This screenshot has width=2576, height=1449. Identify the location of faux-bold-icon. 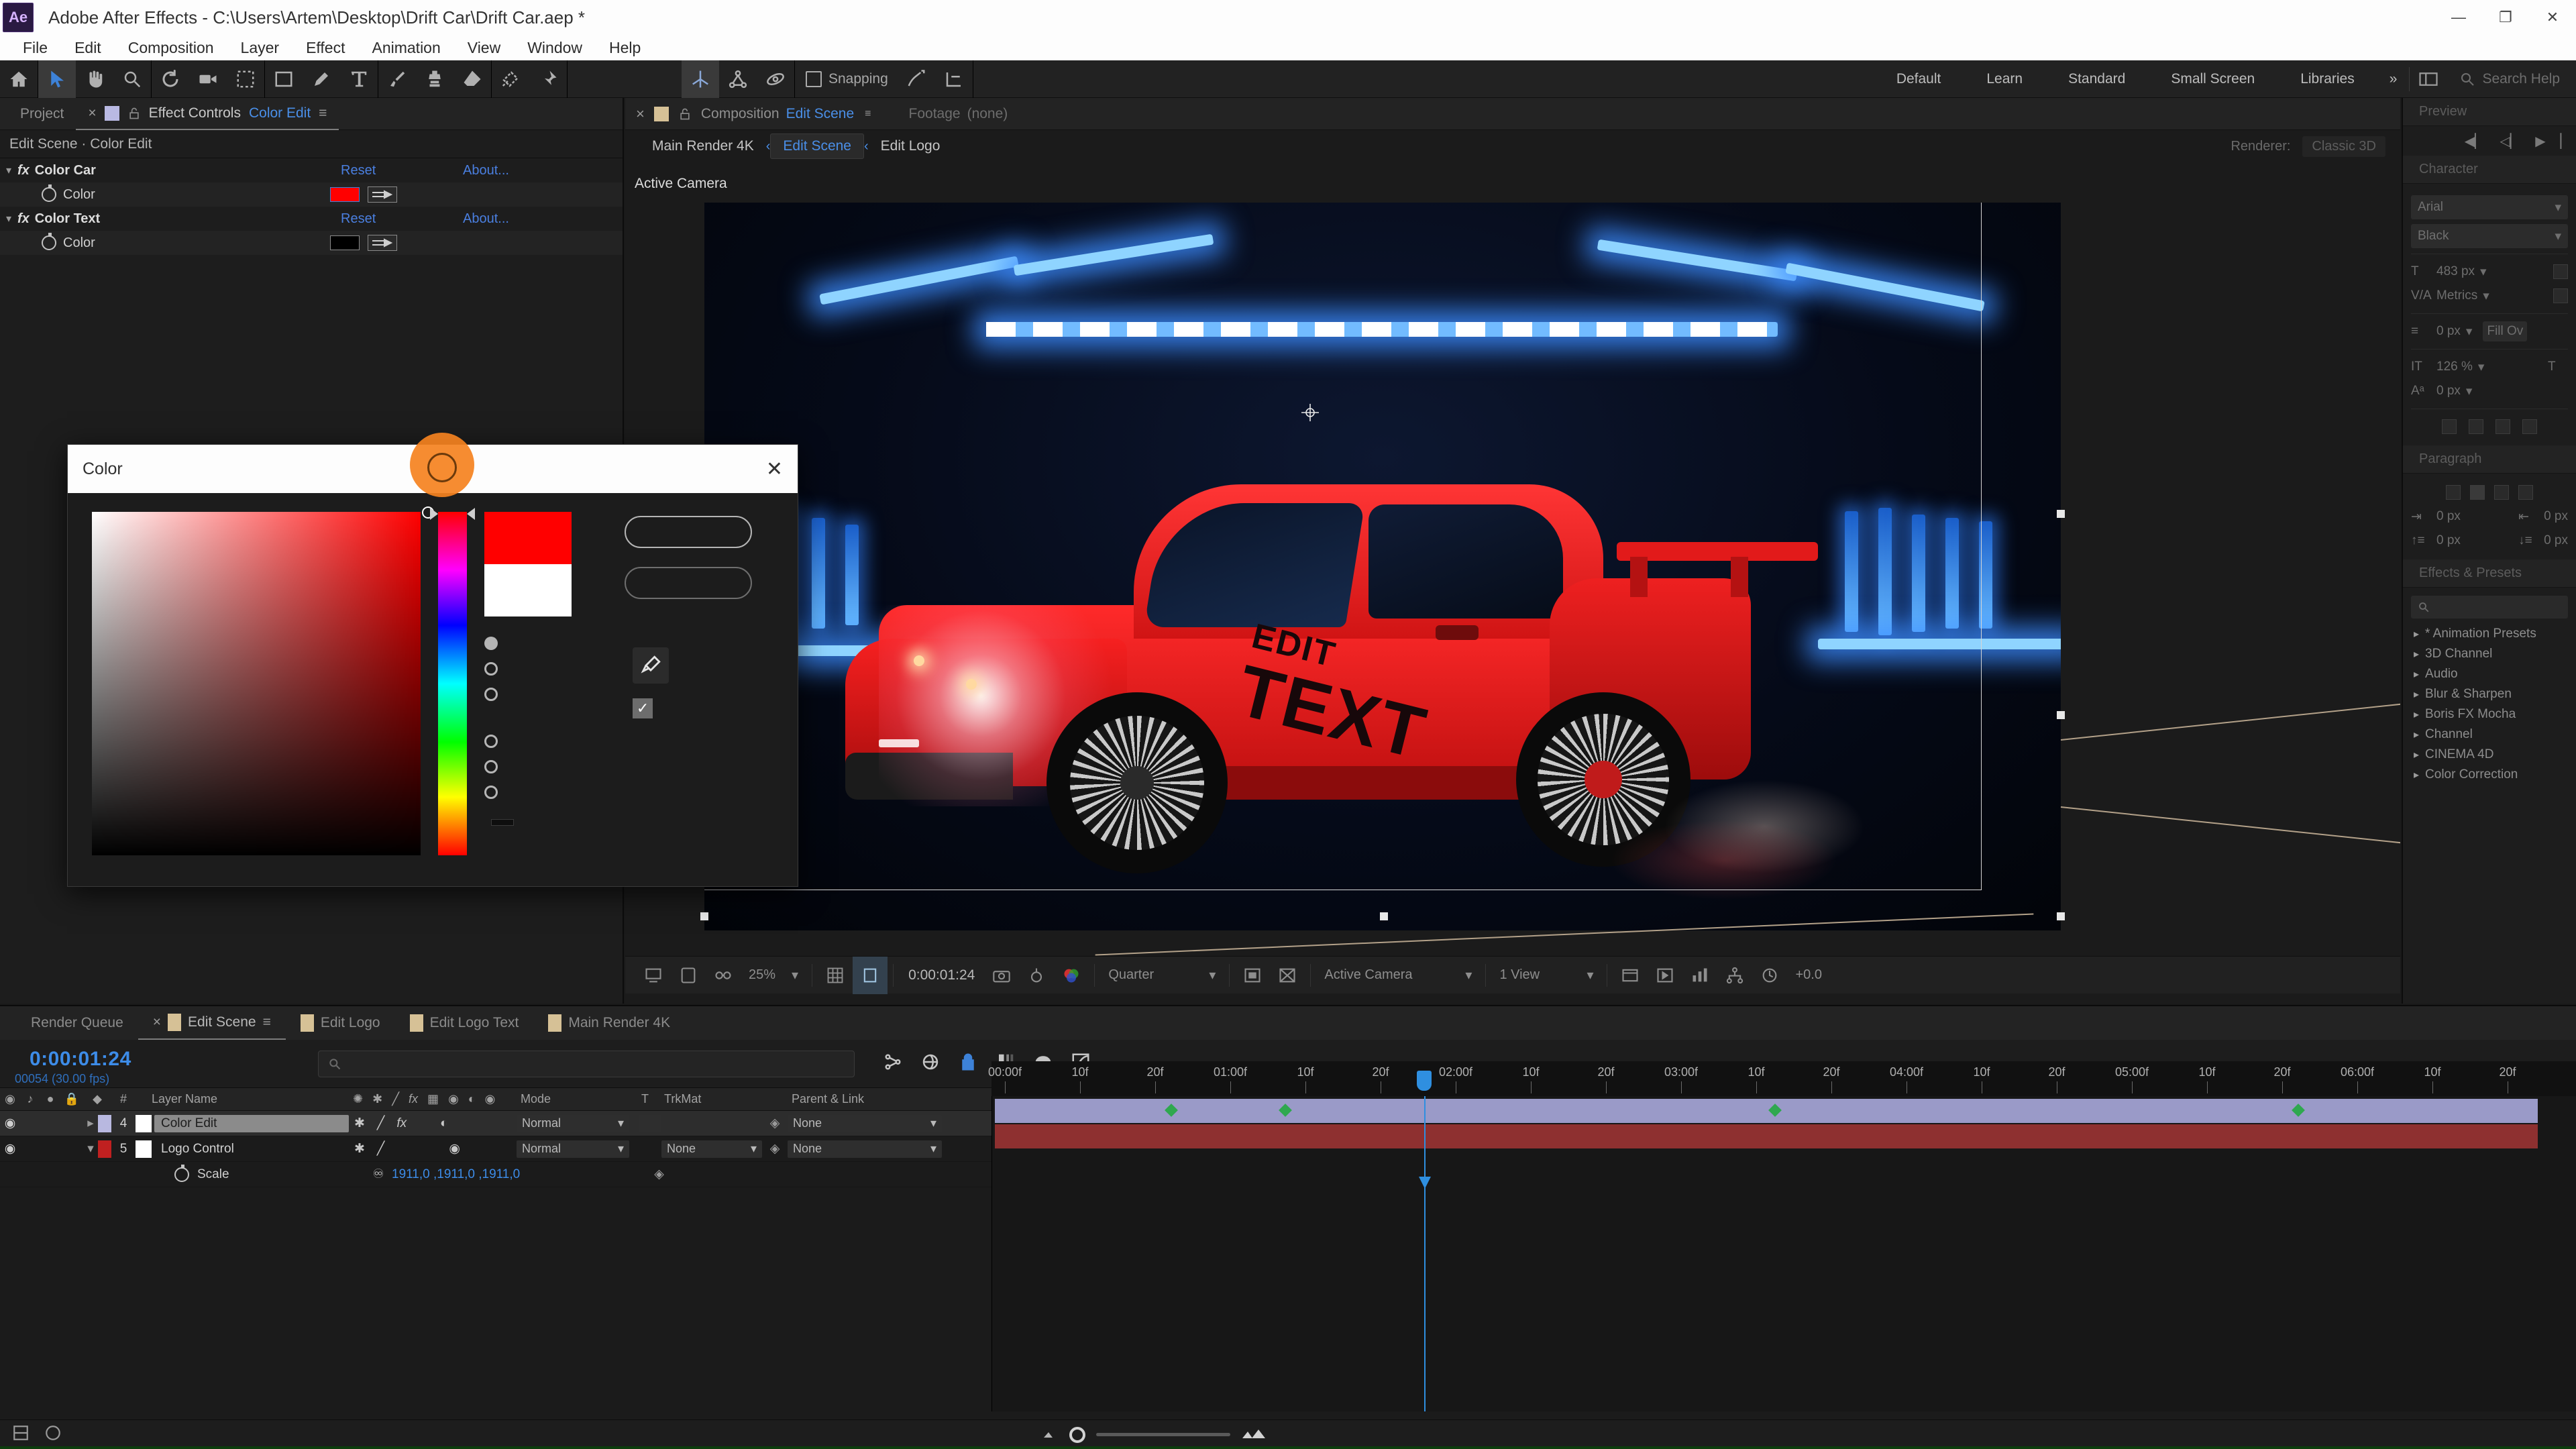
(2449, 426).